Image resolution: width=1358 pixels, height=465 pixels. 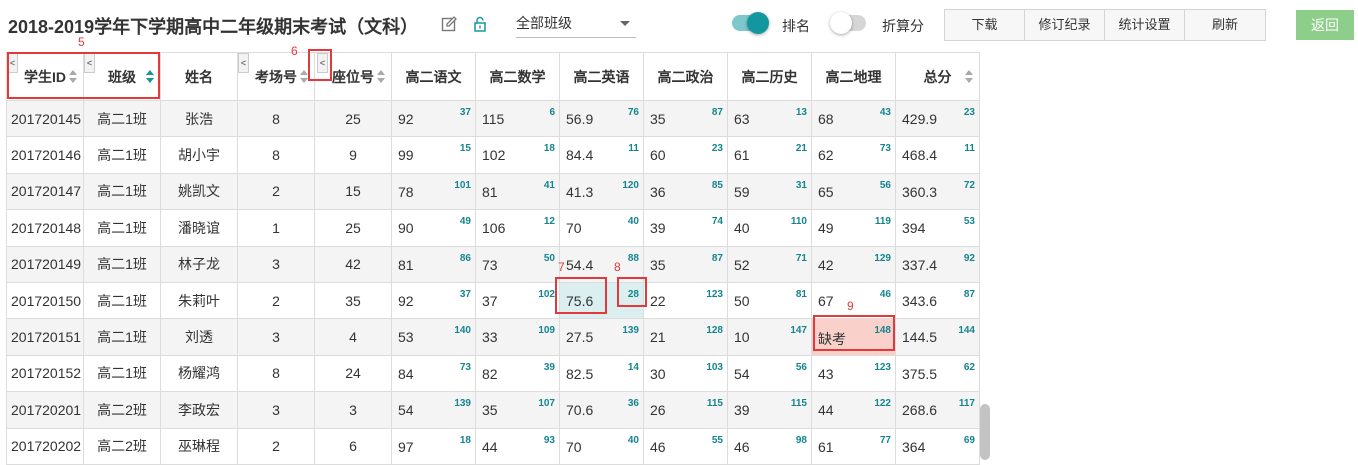 What do you see at coordinates (406, 301) in the screenshot?
I see `score-value: 92` at bounding box center [406, 301].